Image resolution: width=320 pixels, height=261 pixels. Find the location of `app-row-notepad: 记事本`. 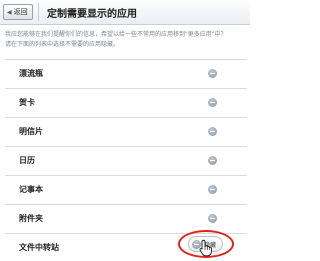

app-row-notepad: 记事本 is located at coordinates (126, 190).